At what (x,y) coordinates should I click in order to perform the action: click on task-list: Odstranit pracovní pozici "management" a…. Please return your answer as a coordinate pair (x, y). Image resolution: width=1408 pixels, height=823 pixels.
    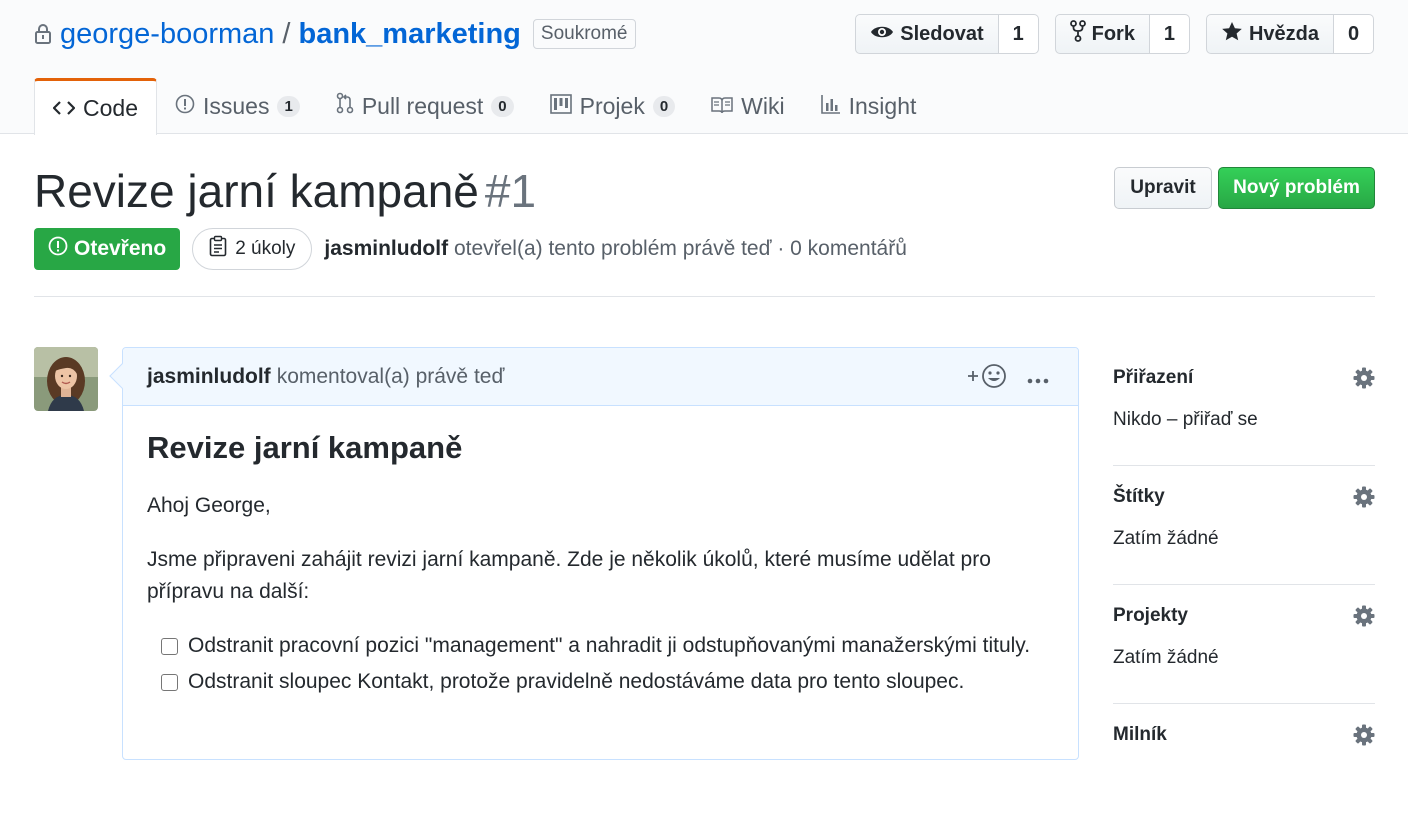
    Looking at the image, I should click on (600, 664).